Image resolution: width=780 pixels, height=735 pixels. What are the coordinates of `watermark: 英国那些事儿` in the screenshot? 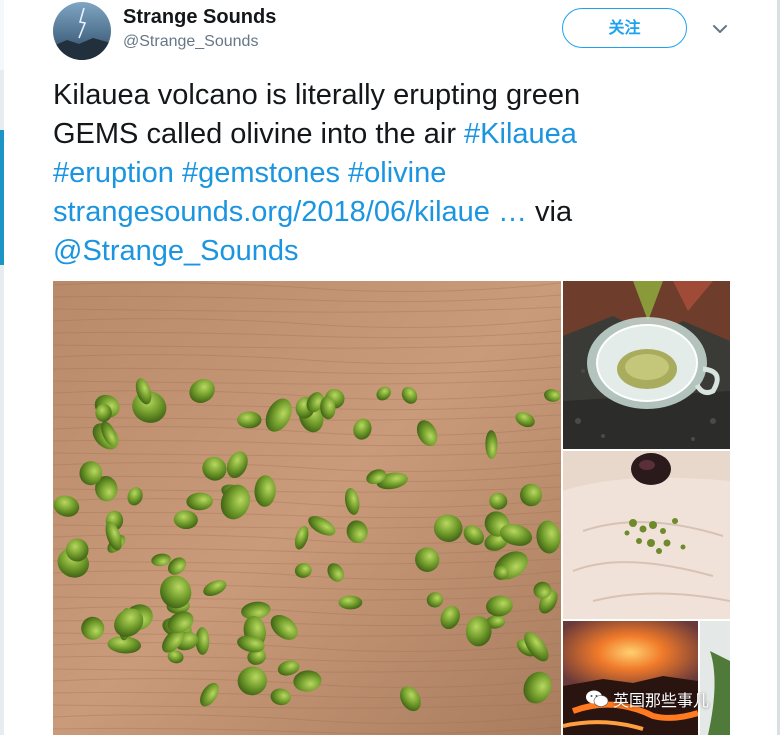 It's located at (647, 699).